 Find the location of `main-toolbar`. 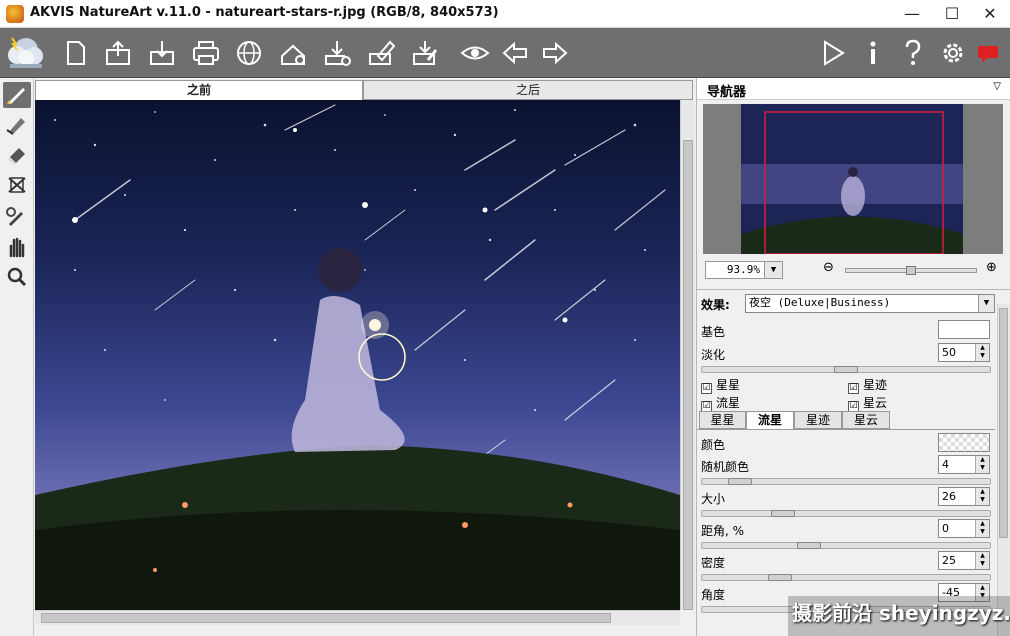

main-toolbar is located at coordinates (505, 53).